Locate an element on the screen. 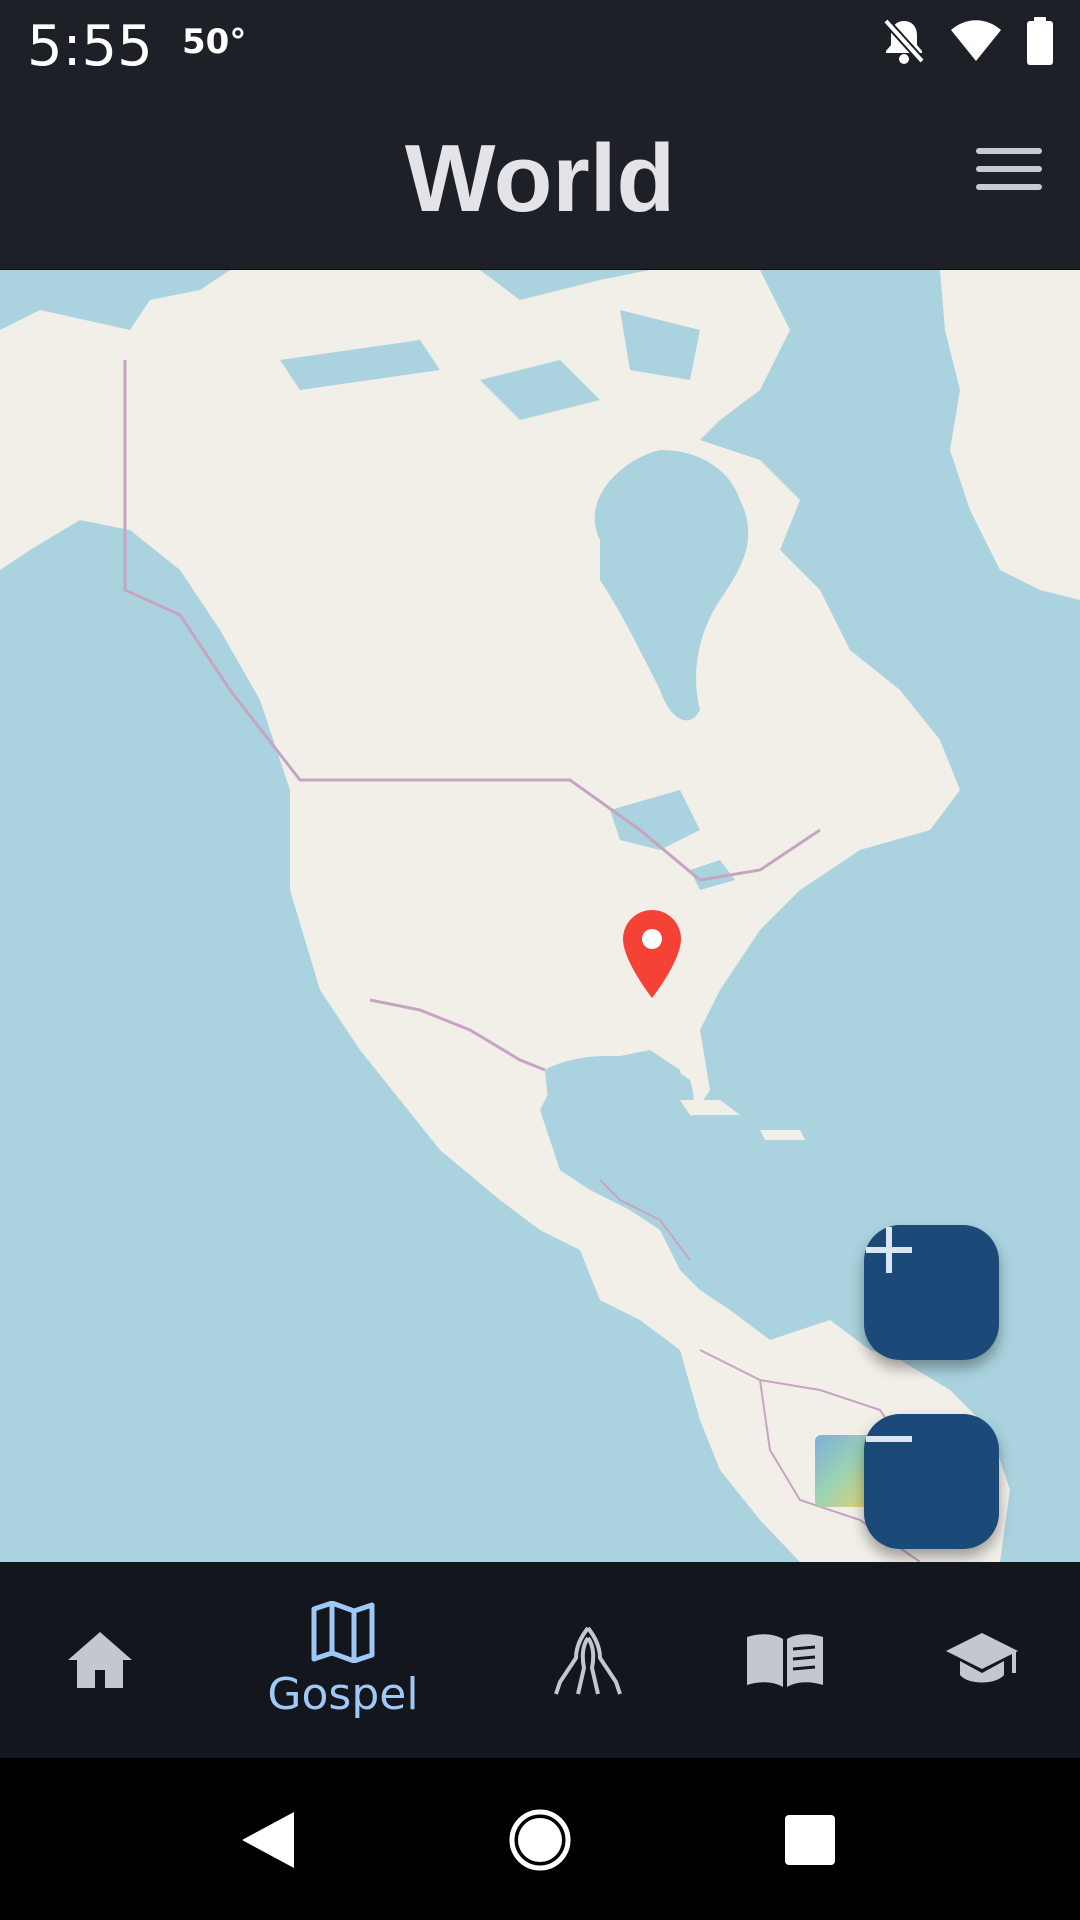 The height and width of the screenshot is (1920, 1080). minus-icon is located at coordinates (889, 1439).